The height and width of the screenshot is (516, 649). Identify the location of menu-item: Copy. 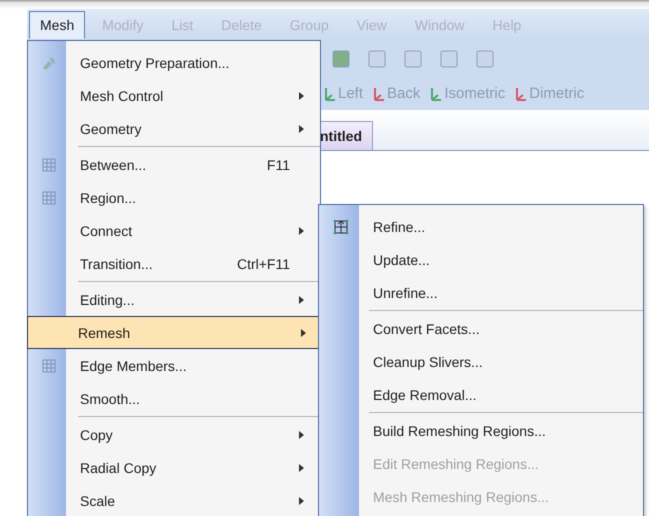
(174, 434).